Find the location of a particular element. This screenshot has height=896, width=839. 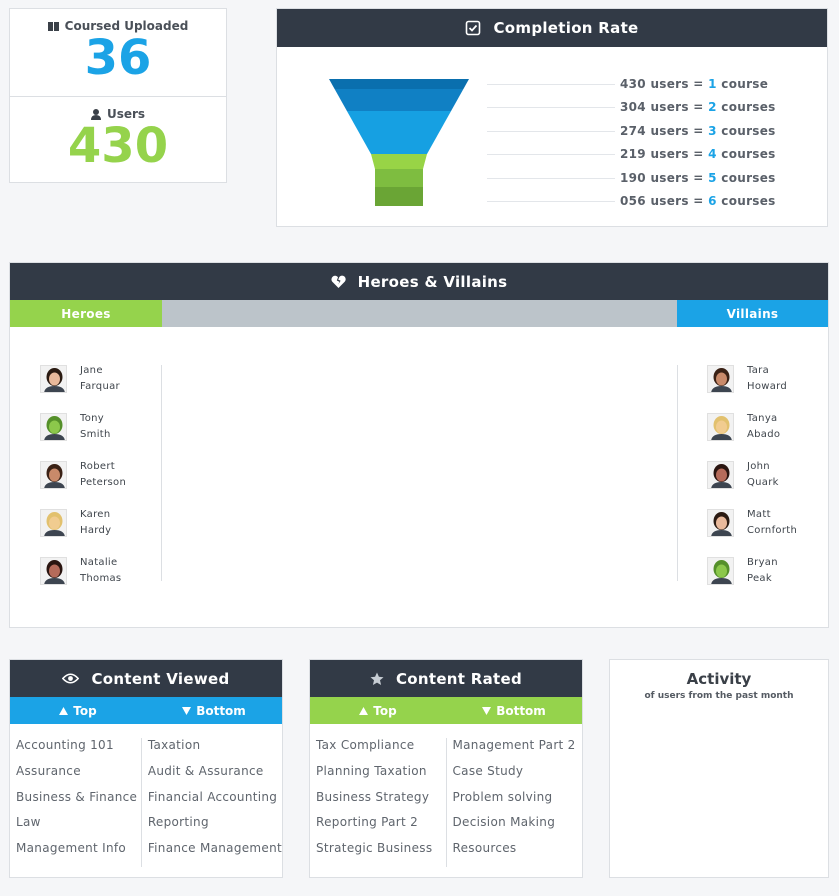

rated-header: Content Rated is located at coordinates (446, 678).